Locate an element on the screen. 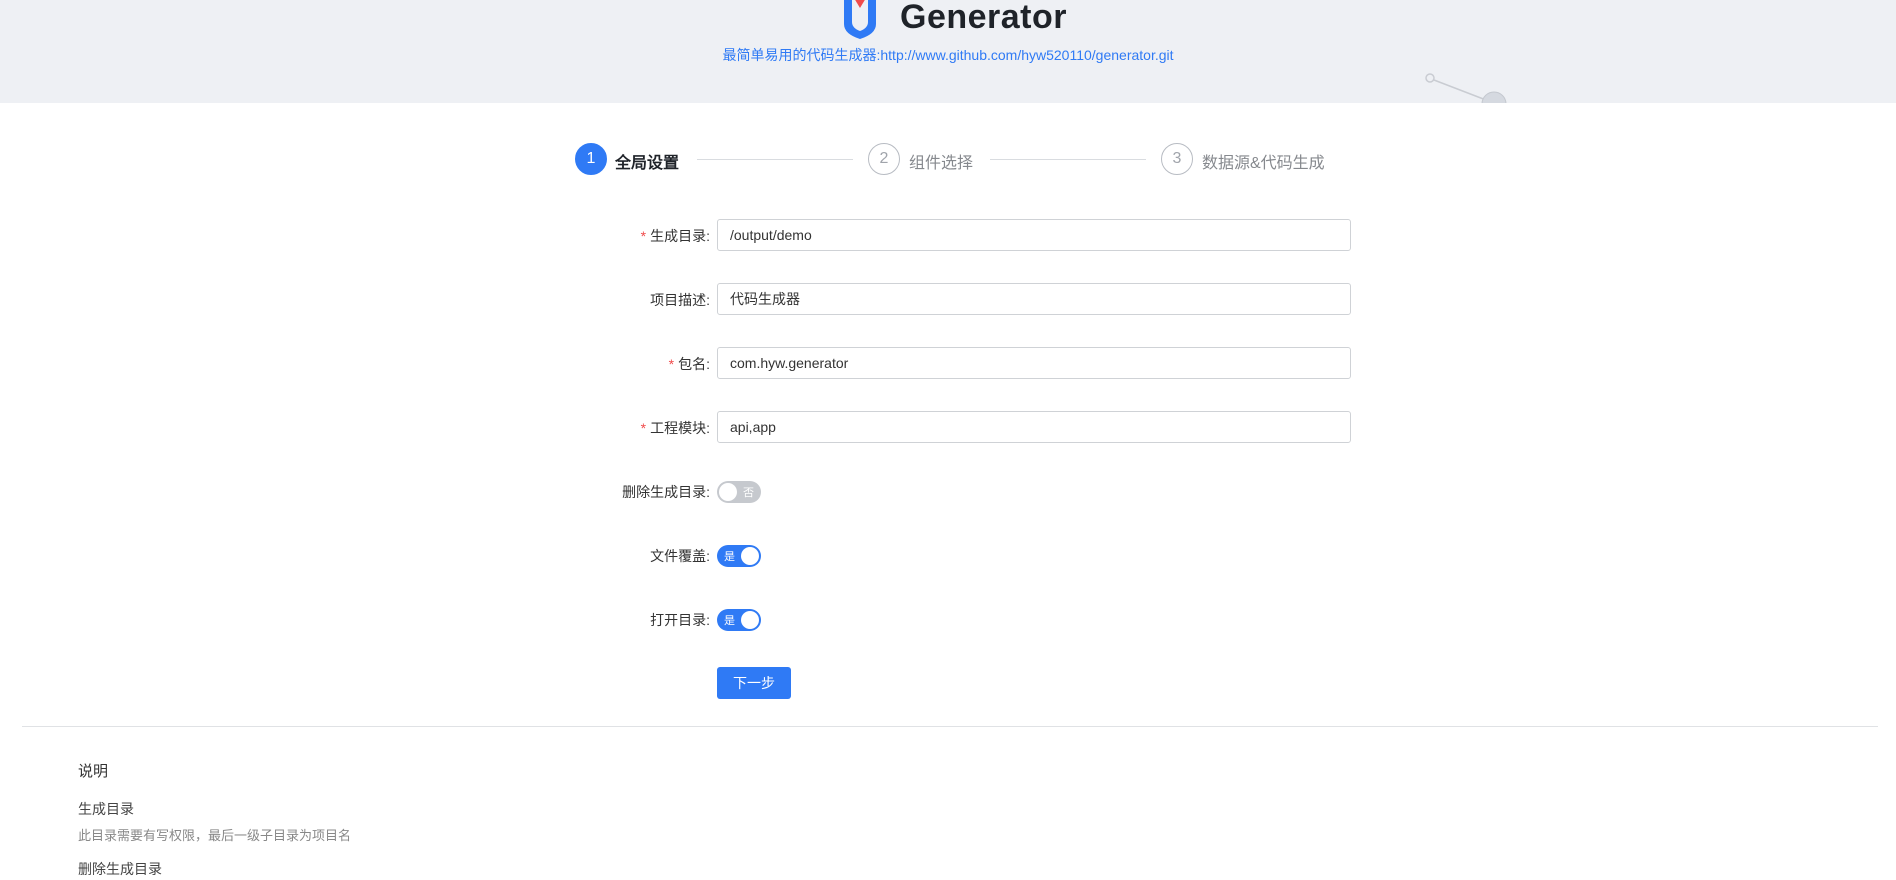 This screenshot has height=880, width=1896. step-2-label: 组件选择 is located at coordinates (941, 161).